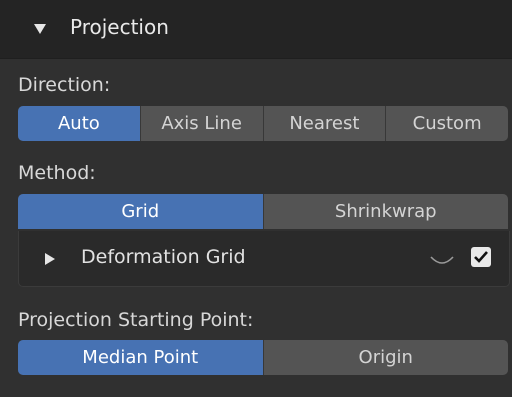 This screenshot has height=397, width=512. Describe the element at coordinates (385, 211) in the screenshot. I see `method-shrinkwrap-button: Shrinkwrap` at that location.